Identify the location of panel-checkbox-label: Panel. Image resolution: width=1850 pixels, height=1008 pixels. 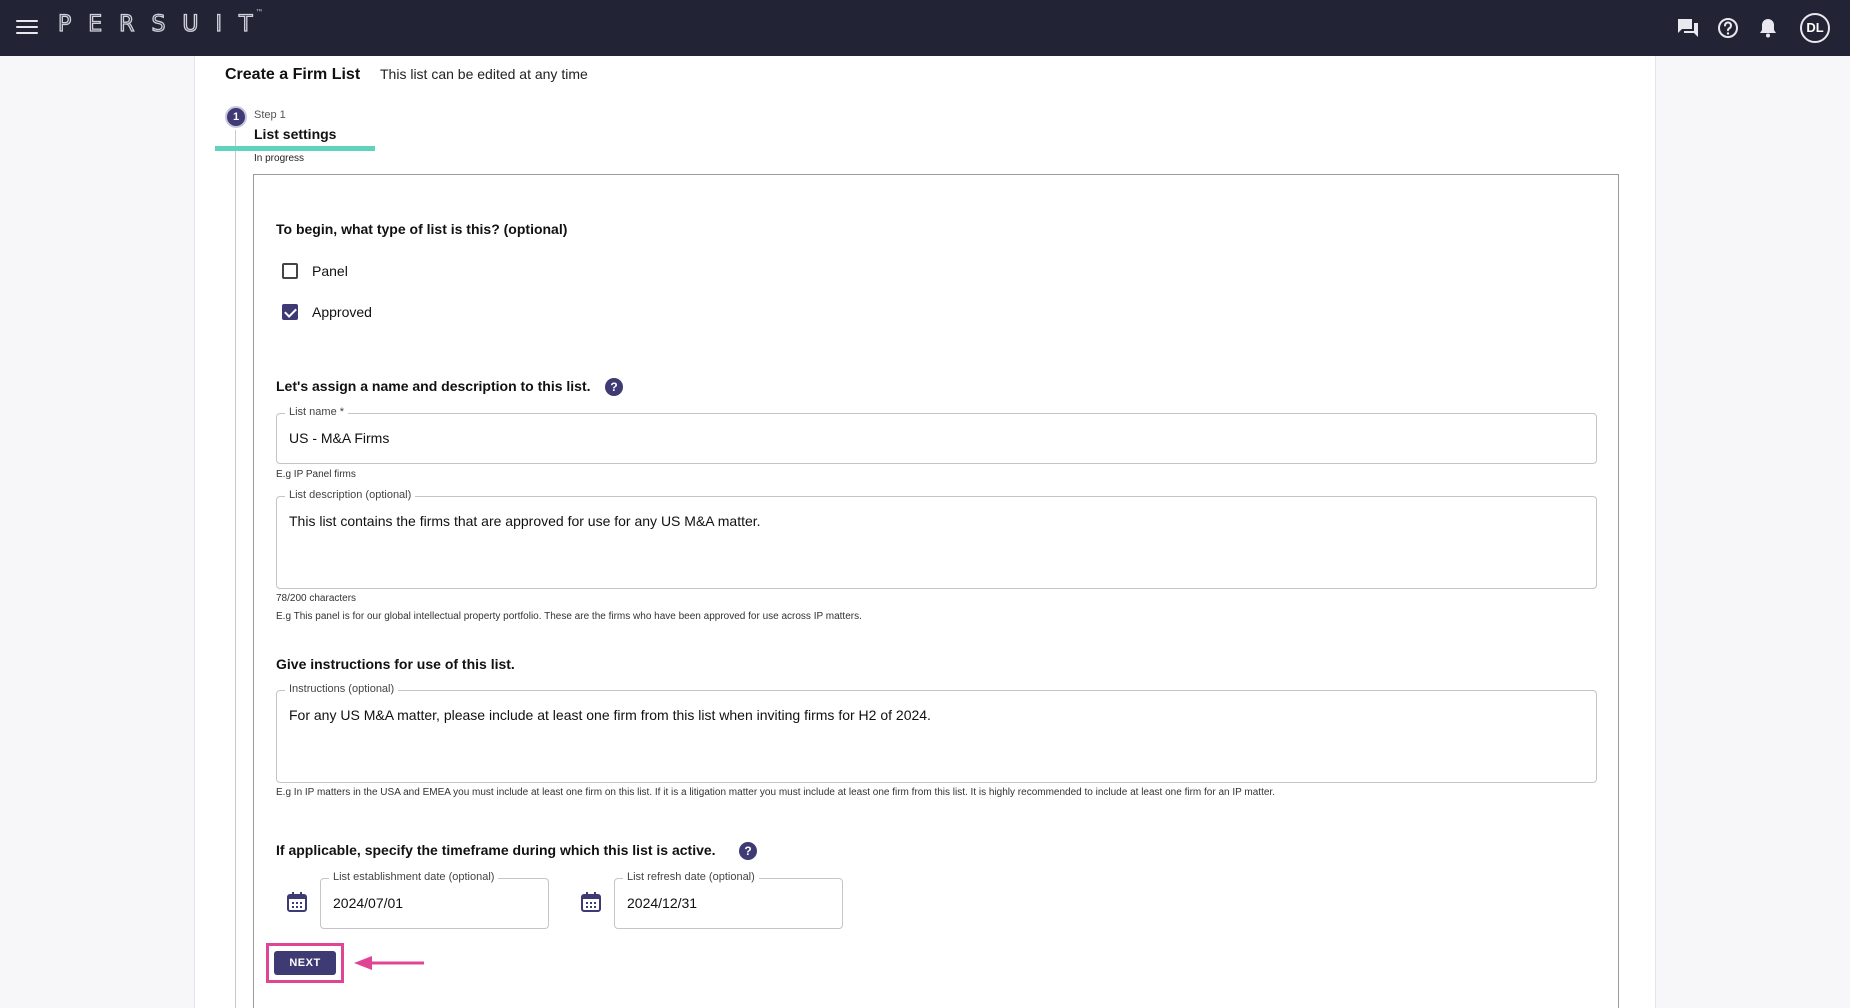
(330, 271).